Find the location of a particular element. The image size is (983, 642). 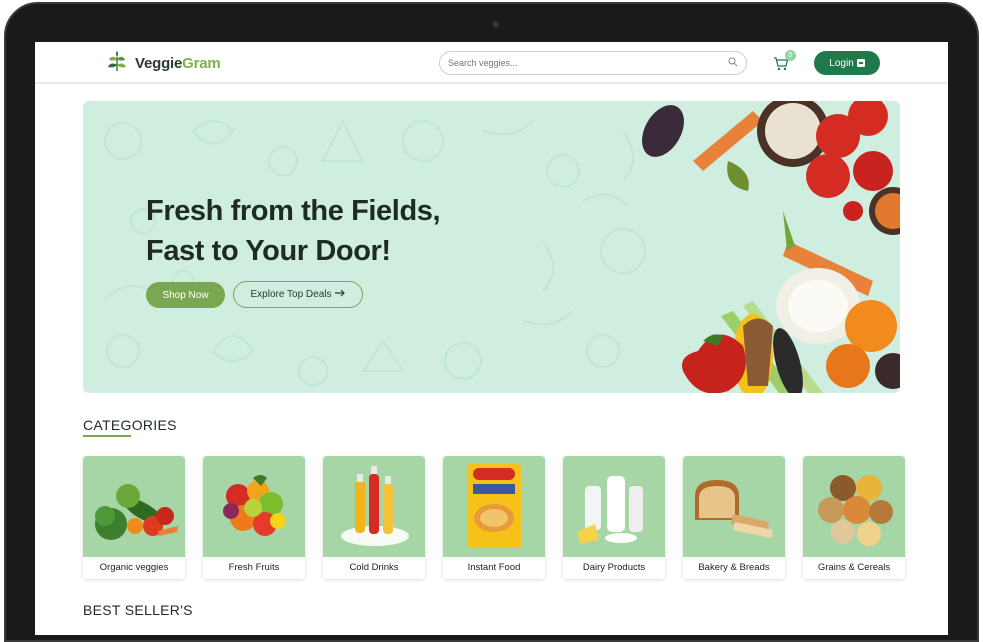

brand-name: VeggieGram is located at coordinates (178, 63).